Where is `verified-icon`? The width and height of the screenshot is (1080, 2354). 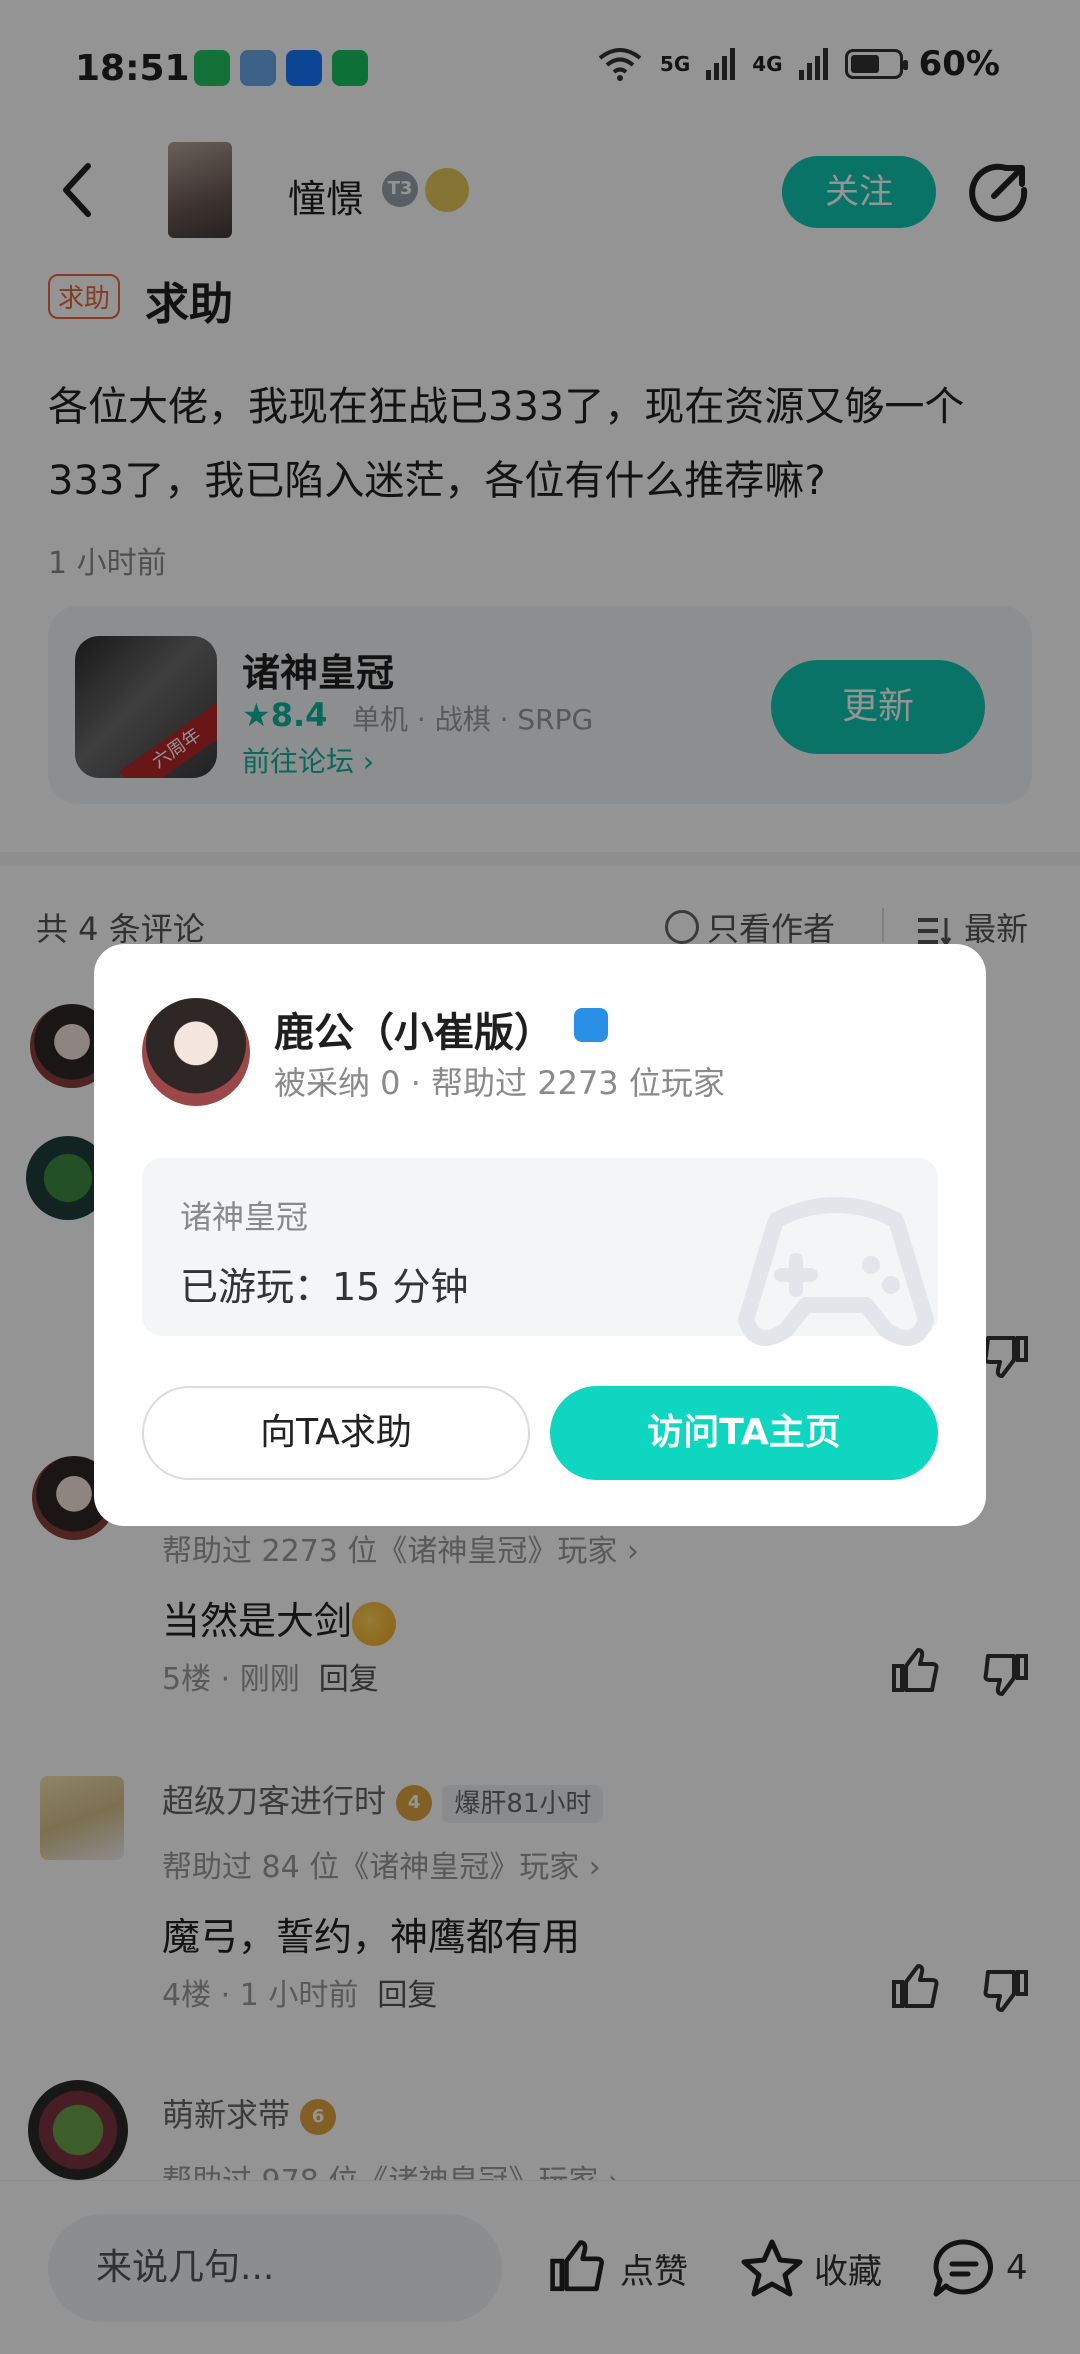 verified-icon is located at coordinates (591, 1025).